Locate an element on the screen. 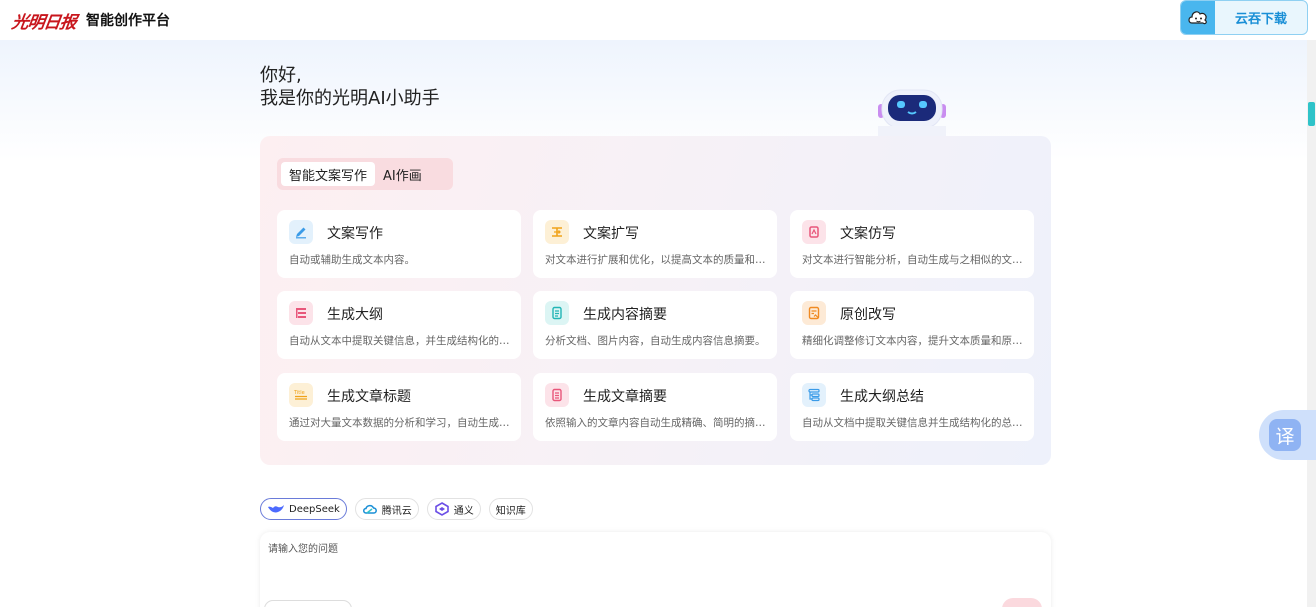 This screenshot has width=1316, height=607. card-original-rewrite: 原创改写 精细化调整修订文本内容，提升文本质量和原创度。 is located at coordinates (912, 325).